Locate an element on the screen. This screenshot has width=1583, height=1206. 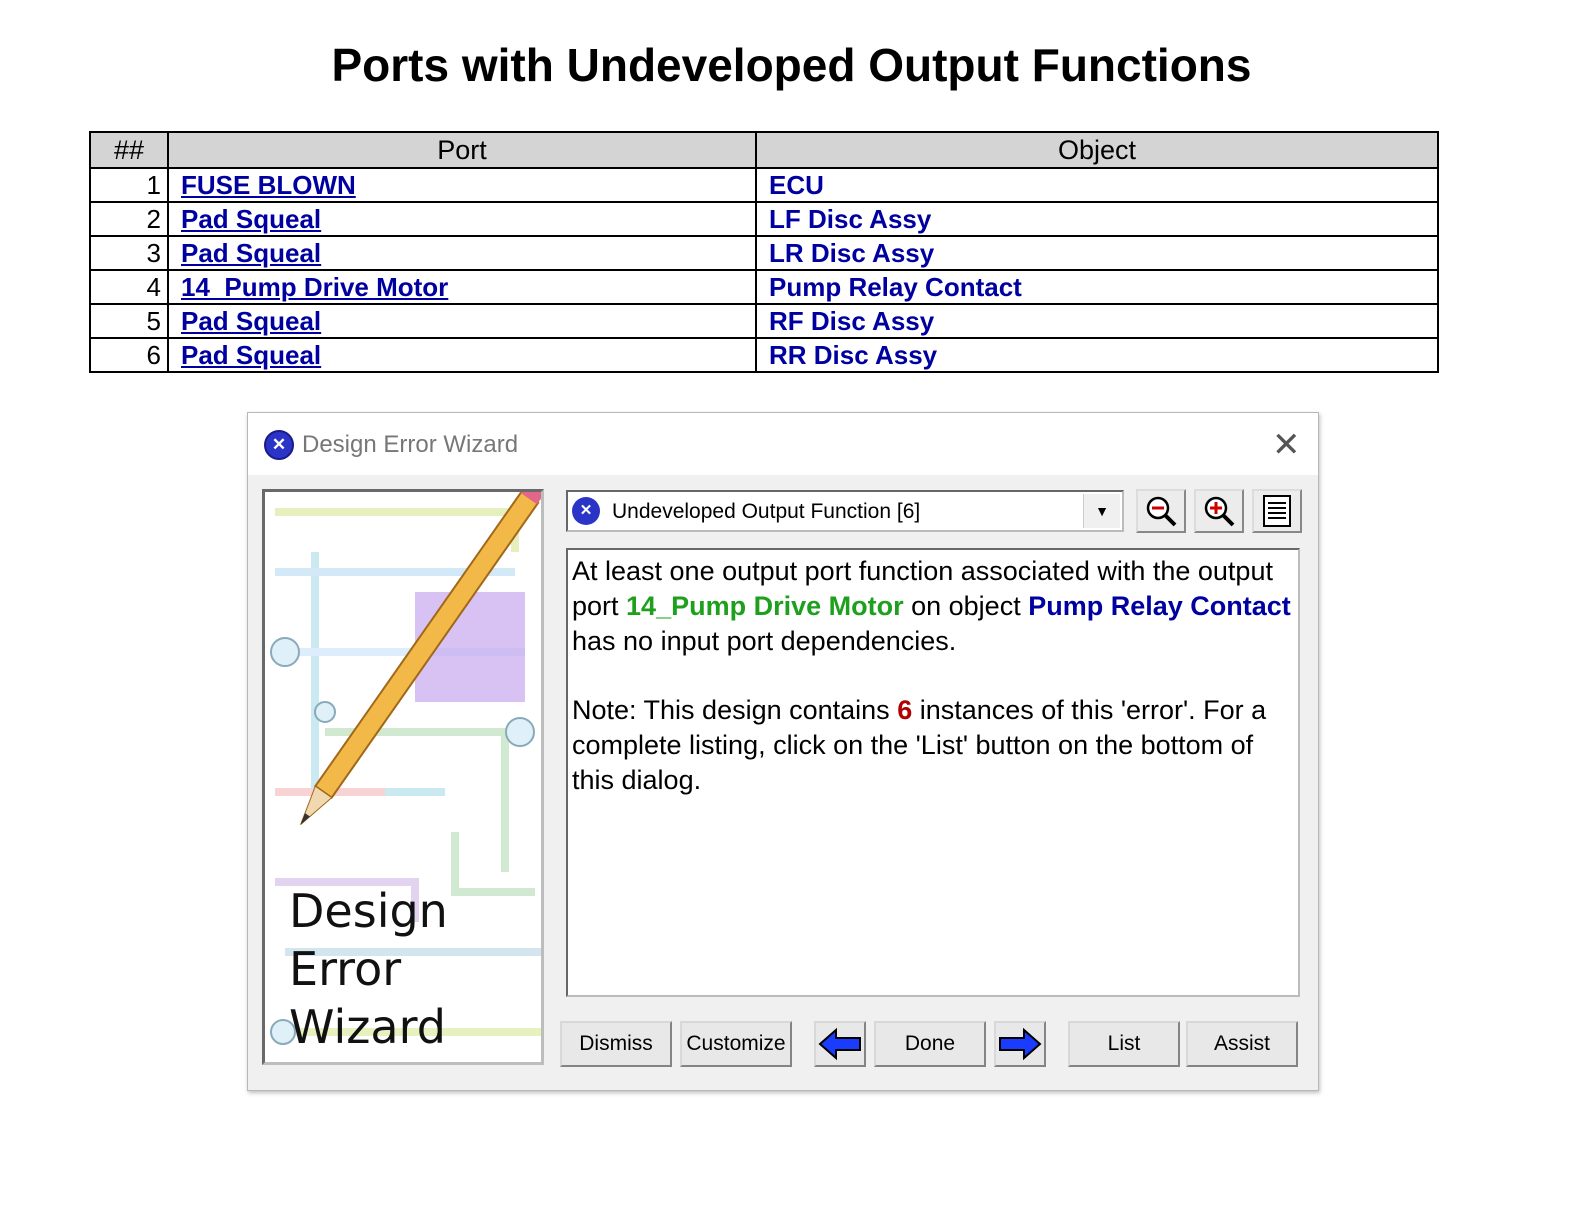
message-error-count: 6 is located at coordinates (905, 710).